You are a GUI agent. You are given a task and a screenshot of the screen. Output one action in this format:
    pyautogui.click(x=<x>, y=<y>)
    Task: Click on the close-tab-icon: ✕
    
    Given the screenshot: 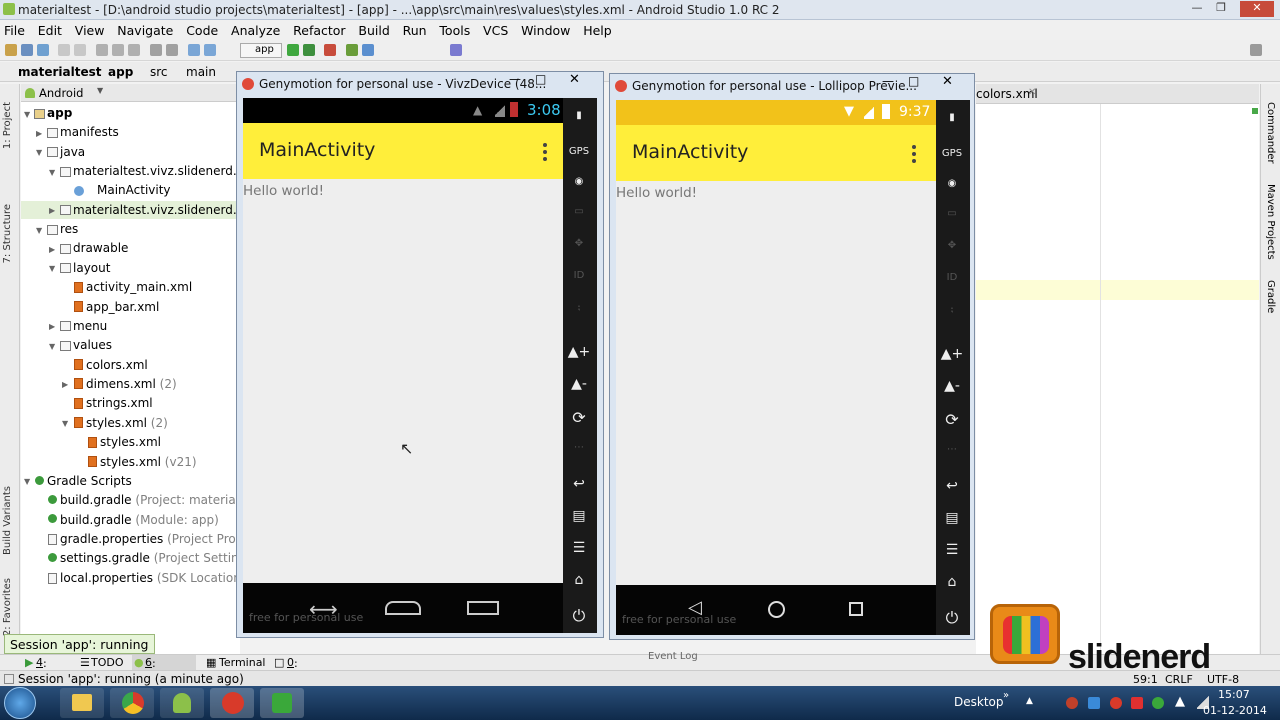 What is the action you would take?
    pyautogui.click(x=1032, y=92)
    